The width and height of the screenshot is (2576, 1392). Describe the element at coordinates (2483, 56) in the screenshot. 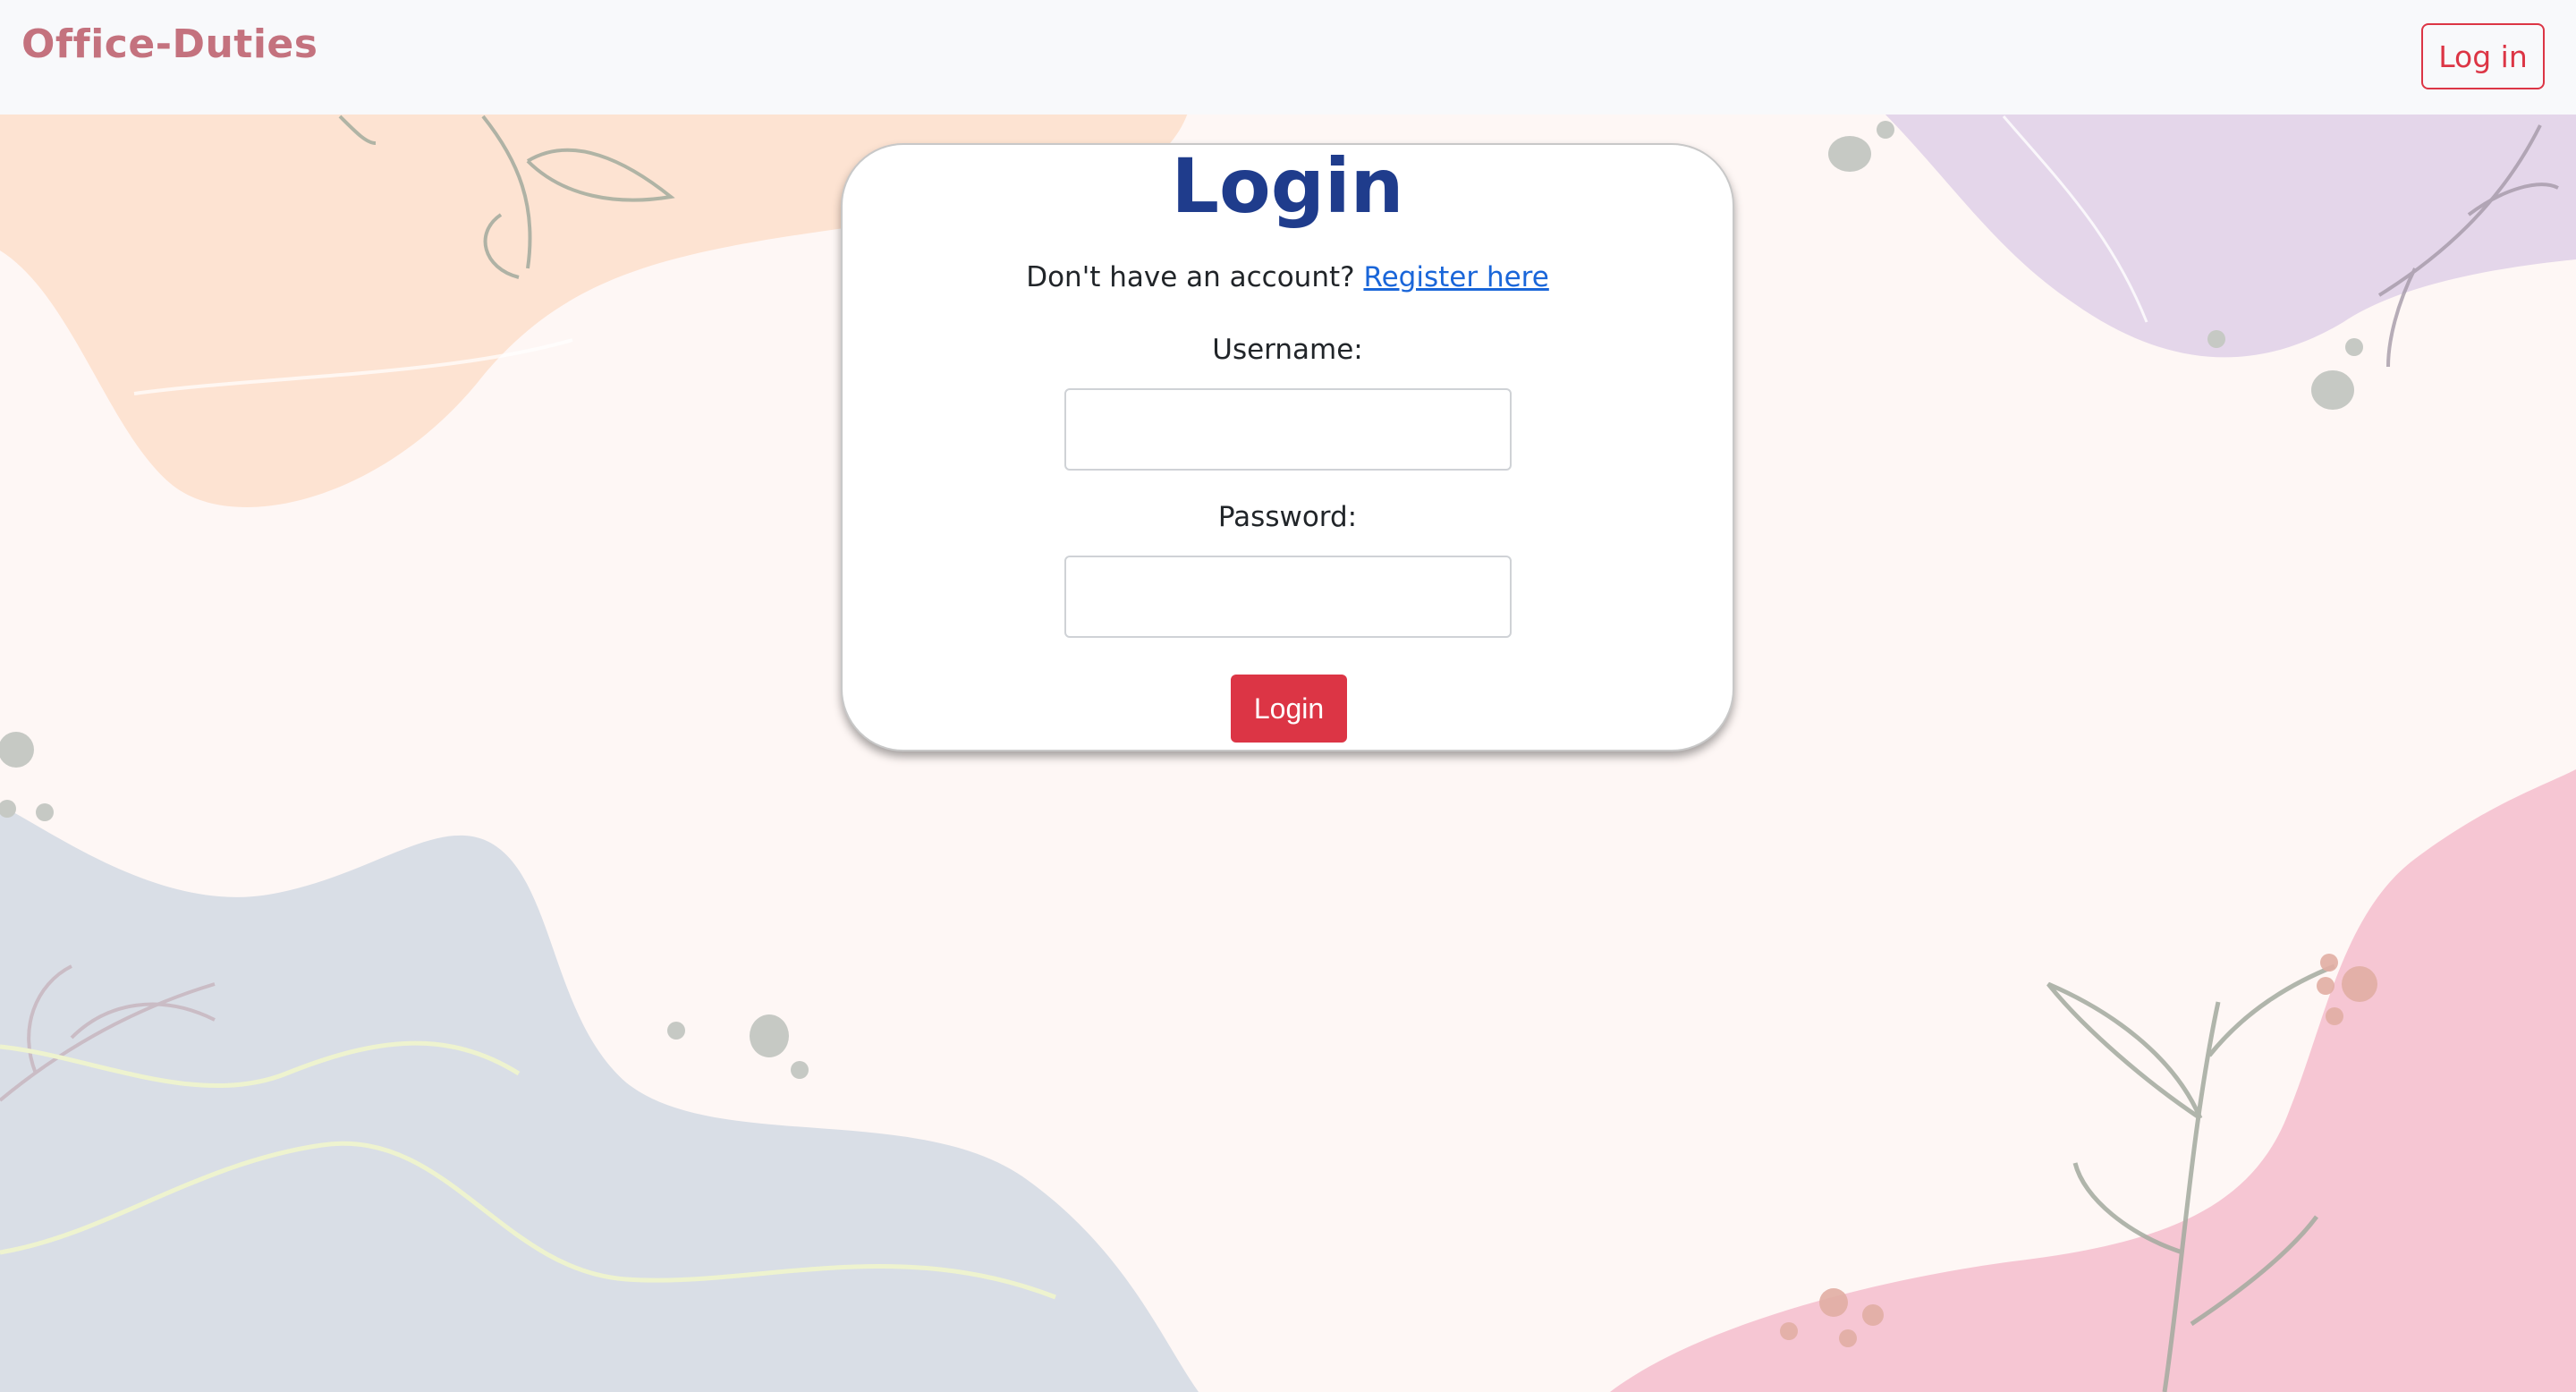

I see `nav-login-button: Log in` at that location.